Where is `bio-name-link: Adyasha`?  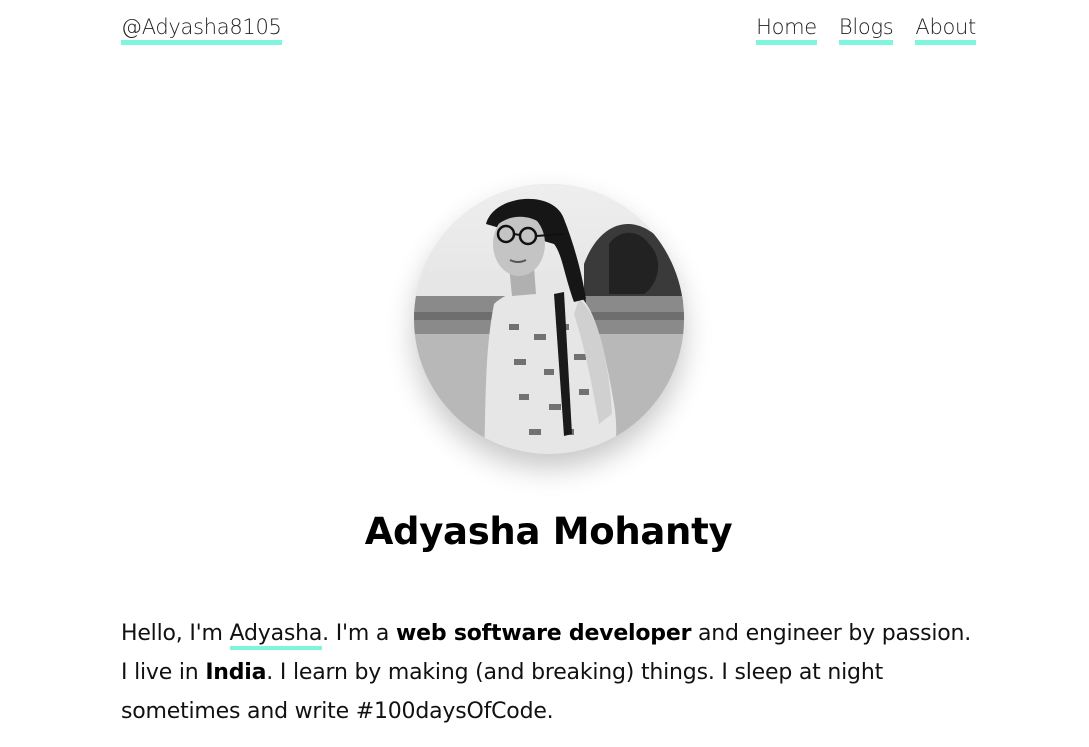 bio-name-link: Adyasha is located at coordinates (275, 635).